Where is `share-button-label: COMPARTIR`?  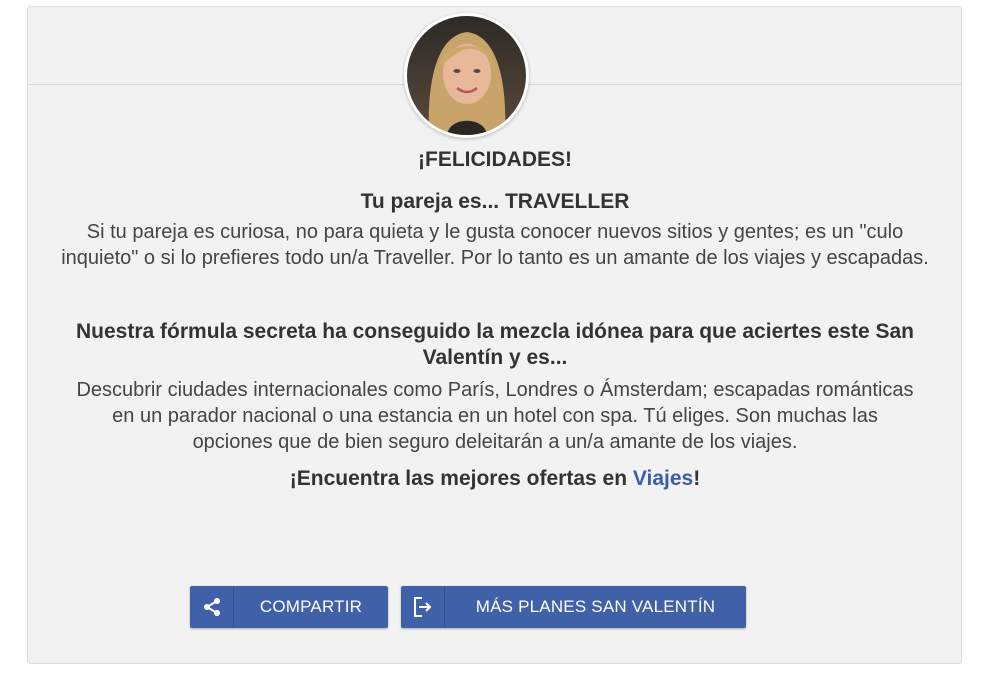 share-button-label: COMPARTIR is located at coordinates (311, 606).